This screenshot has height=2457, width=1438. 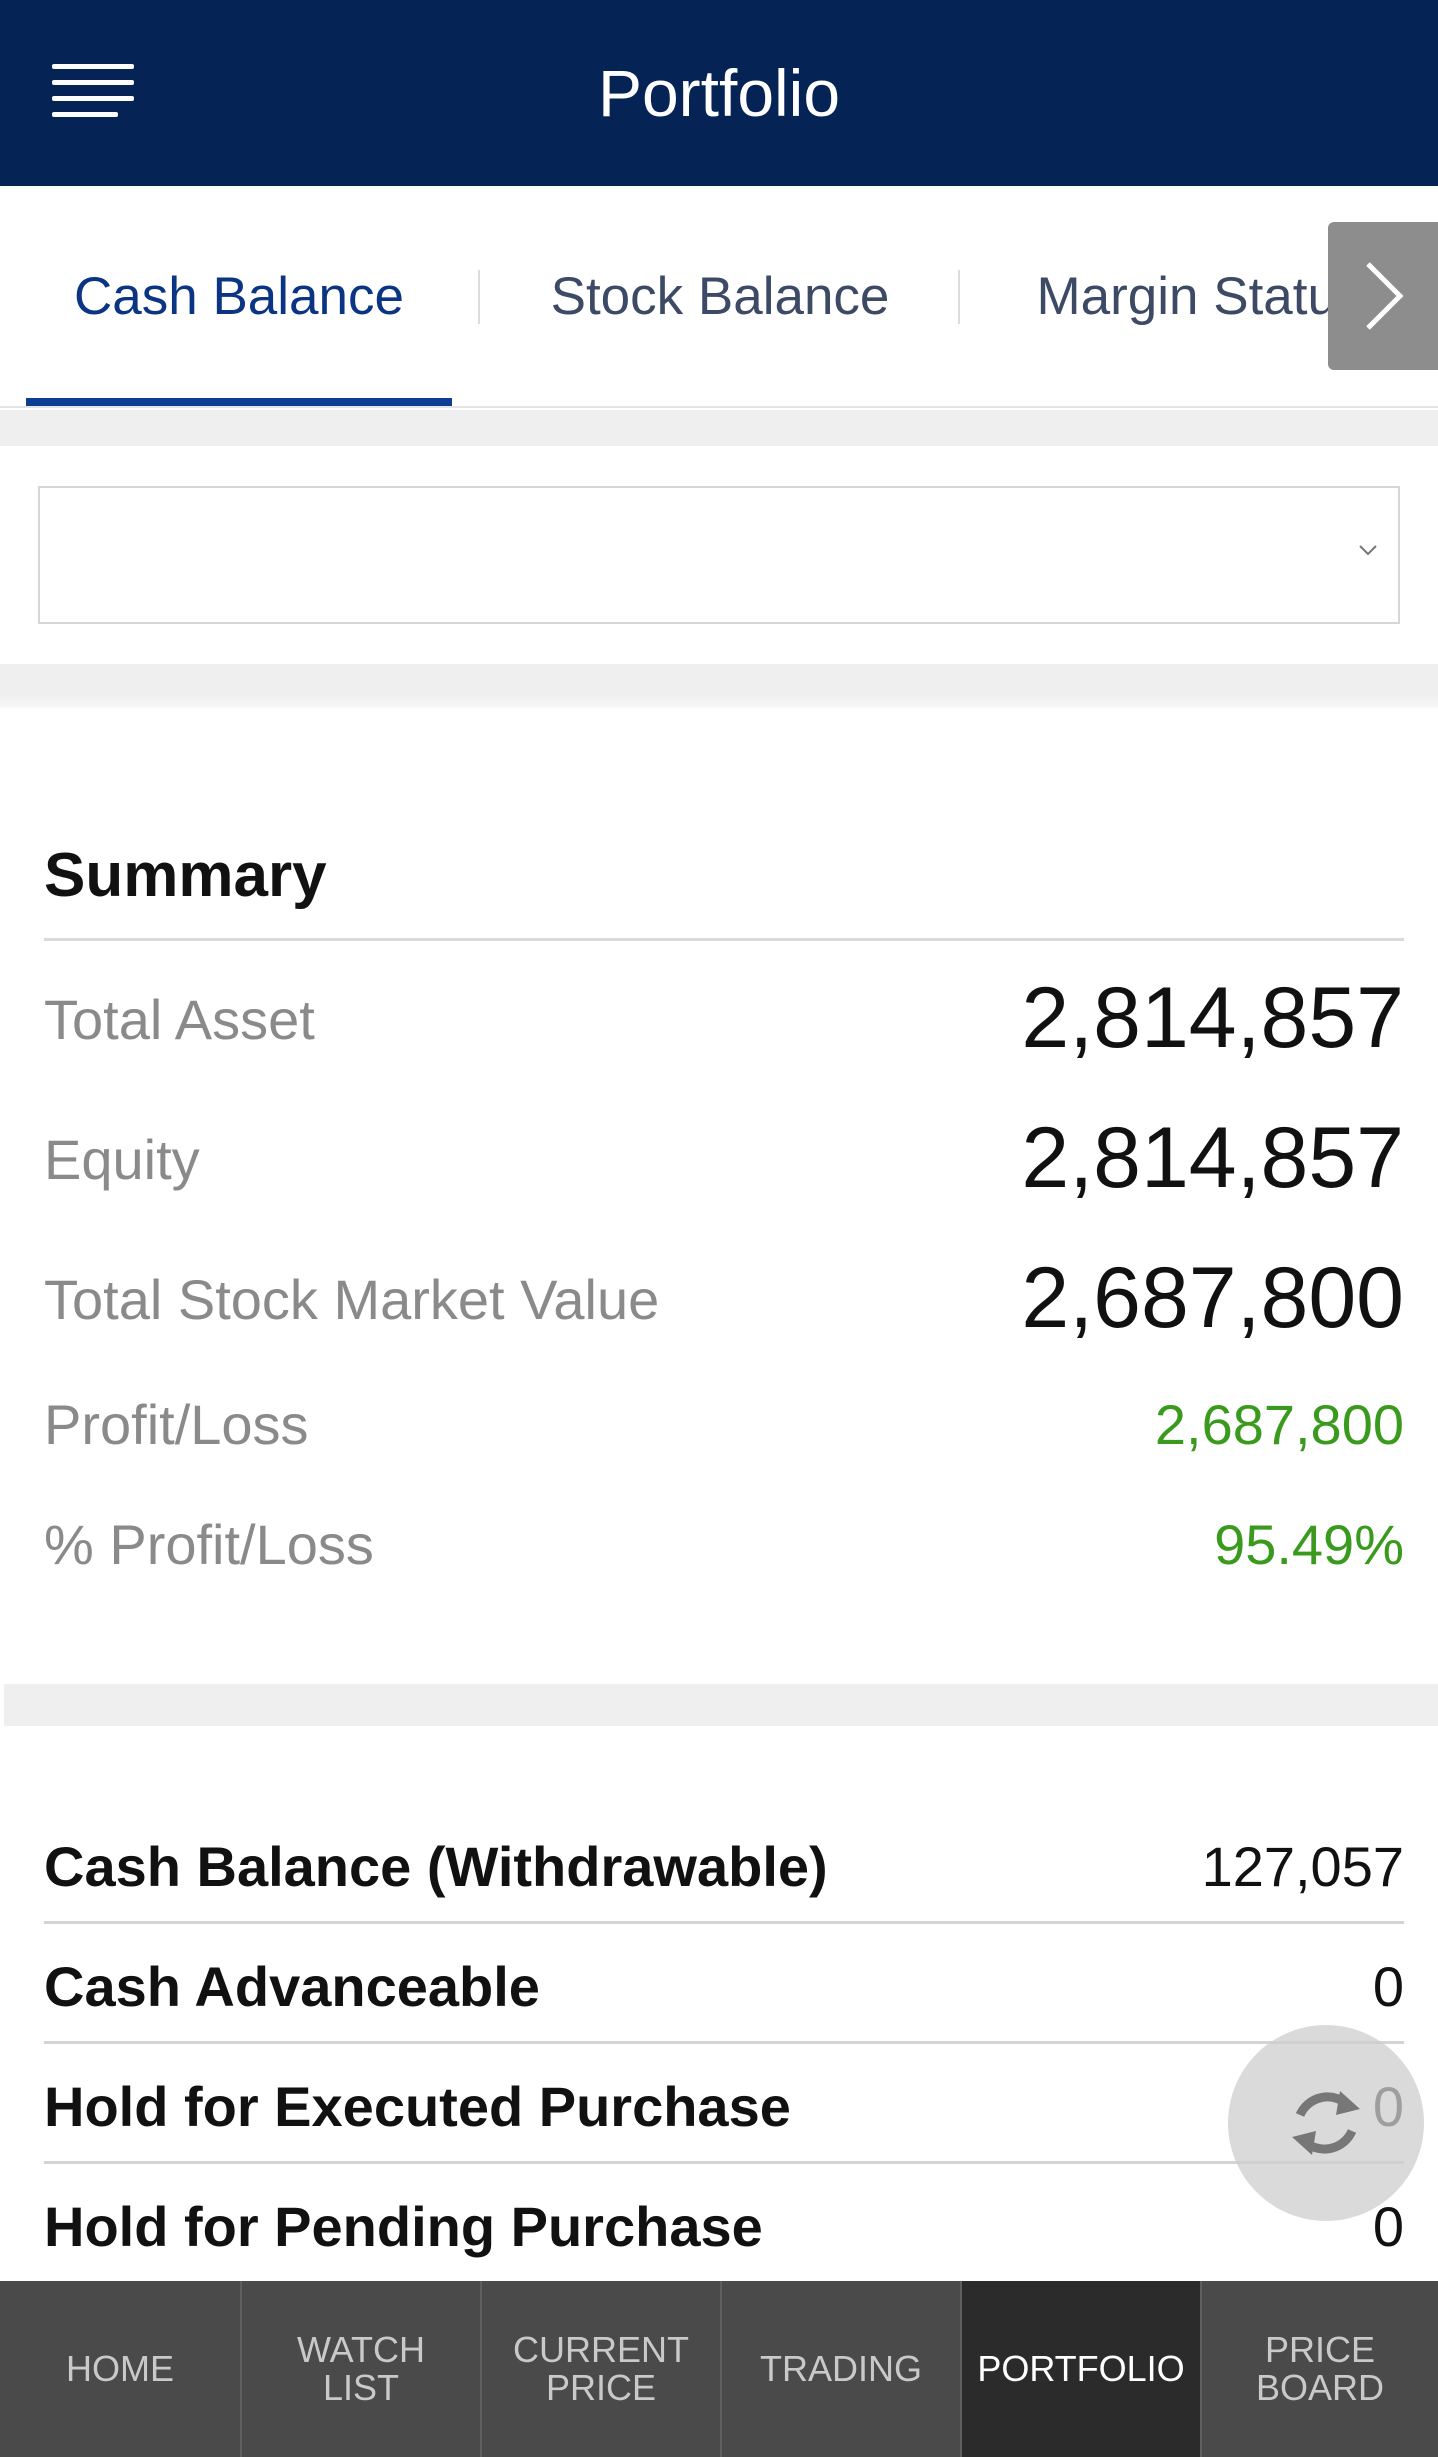 What do you see at coordinates (209, 1544) in the screenshot?
I see `summary-label: % Profit/Loss` at bounding box center [209, 1544].